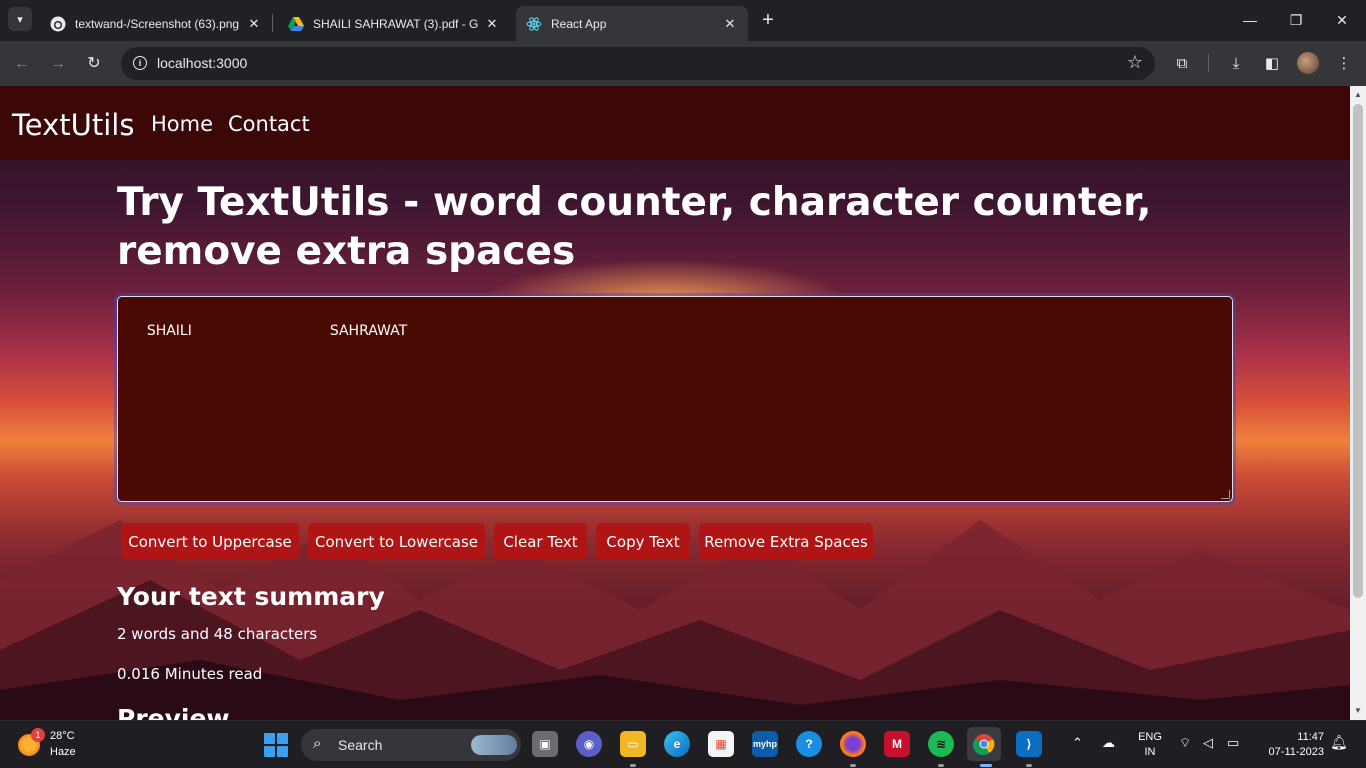  I want to click on tab-github: textwand-/Screenshot (63).png ✕, so click(156, 23).